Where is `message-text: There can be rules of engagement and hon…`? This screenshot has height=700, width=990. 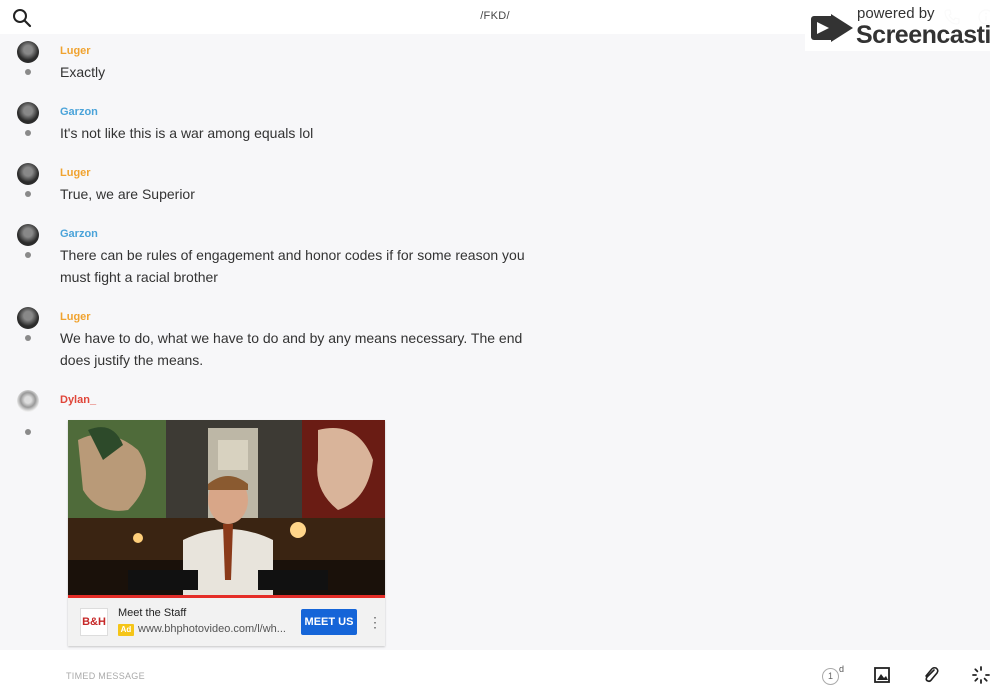 message-text: There can be rules of engagement and hon… is located at coordinates (292, 266).